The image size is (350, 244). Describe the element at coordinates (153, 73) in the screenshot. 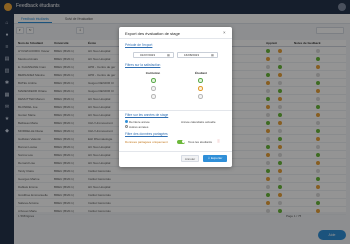

I see `col-institution: Institution` at that location.